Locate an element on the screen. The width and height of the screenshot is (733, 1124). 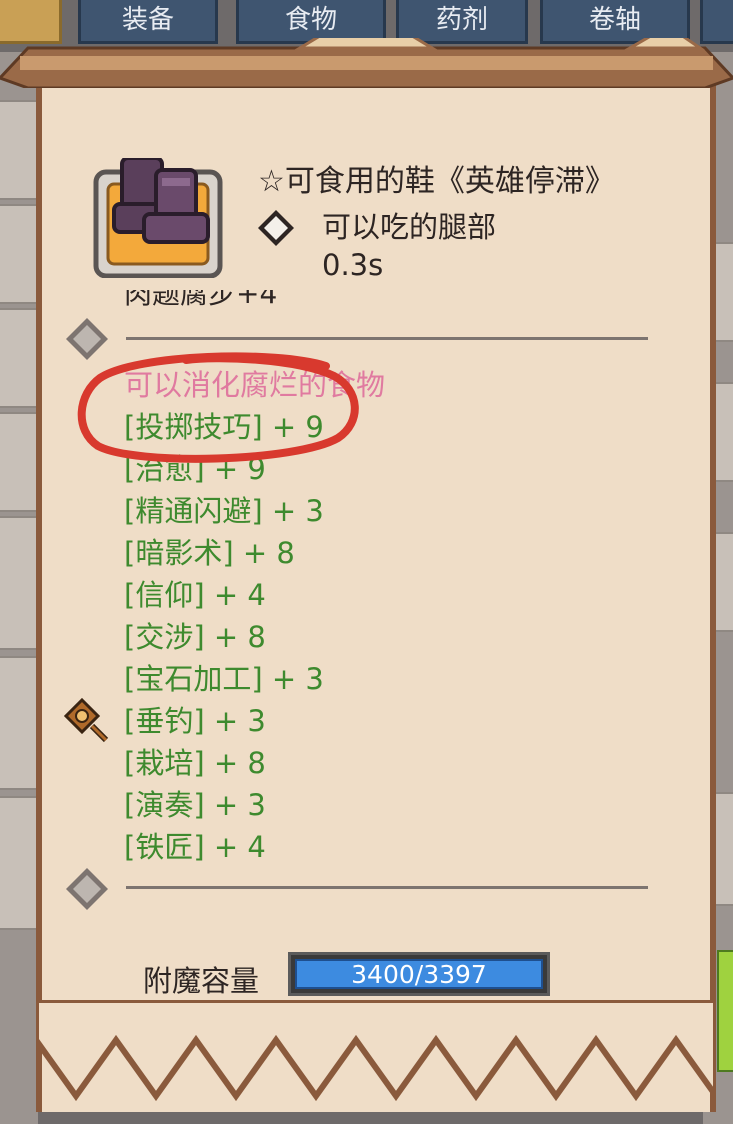
capacity-label: 附魔容量 is located at coordinates (201, 981).